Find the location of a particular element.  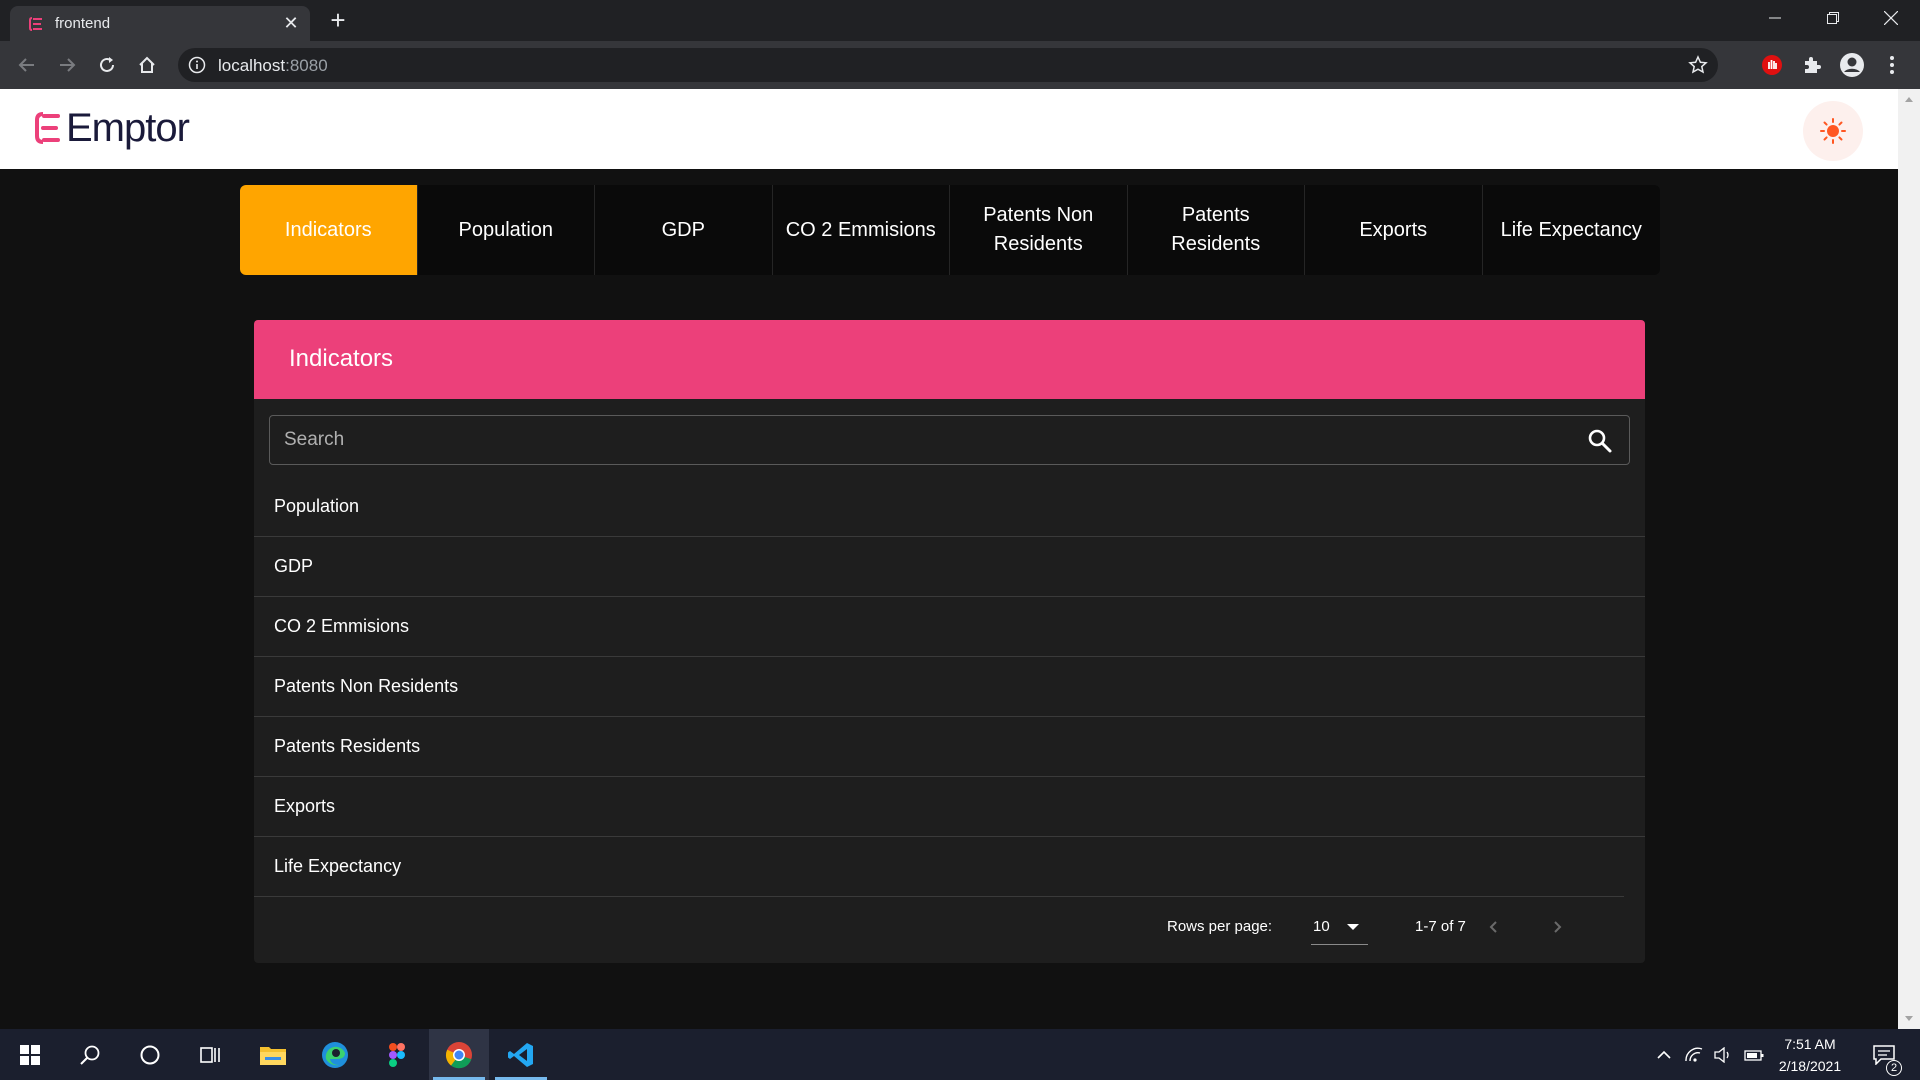

cortana-circle-icon is located at coordinates (150, 1054).